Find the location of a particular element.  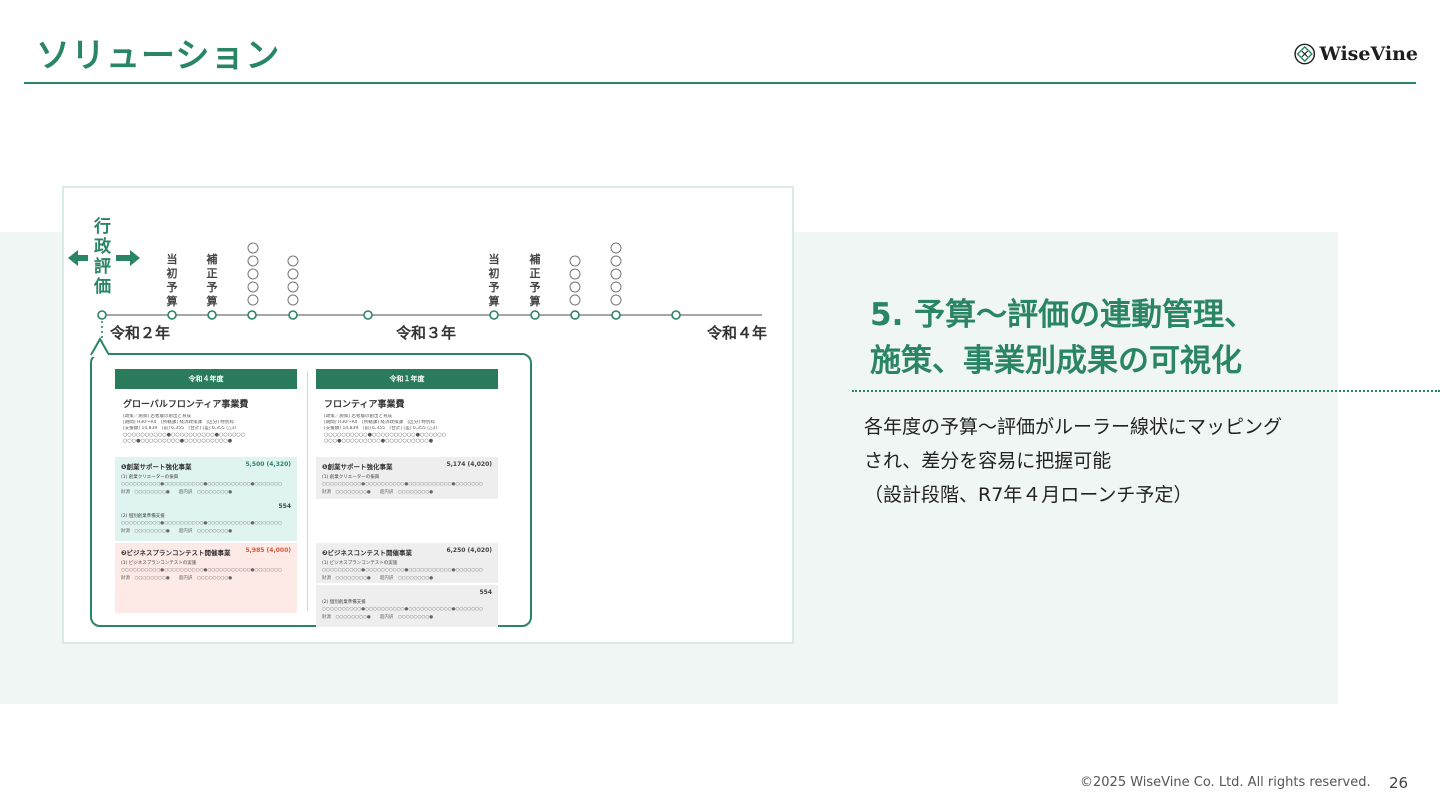

heading-line-1: 5. 予算～評価の連動管理、 is located at coordinates (1063, 315).